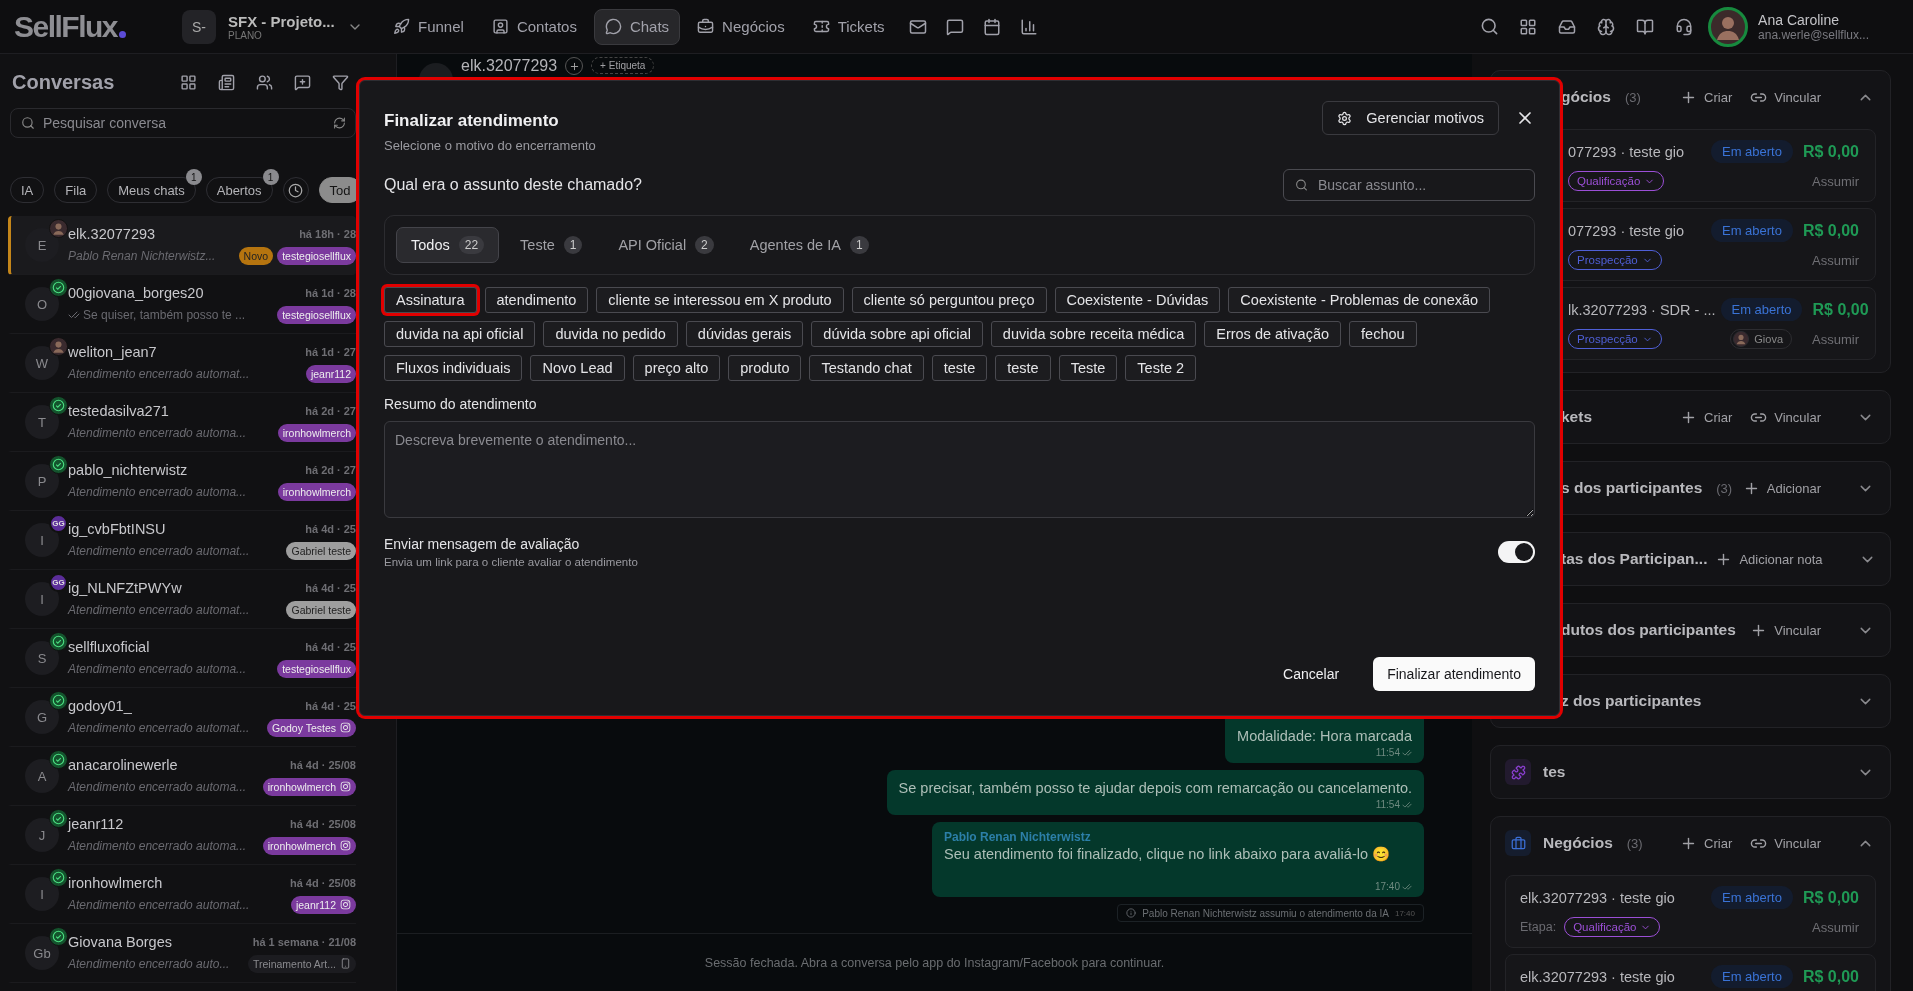 Image resolution: width=1913 pixels, height=991 pixels. I want to click on avatar-photo-icon, so click(58, 346).